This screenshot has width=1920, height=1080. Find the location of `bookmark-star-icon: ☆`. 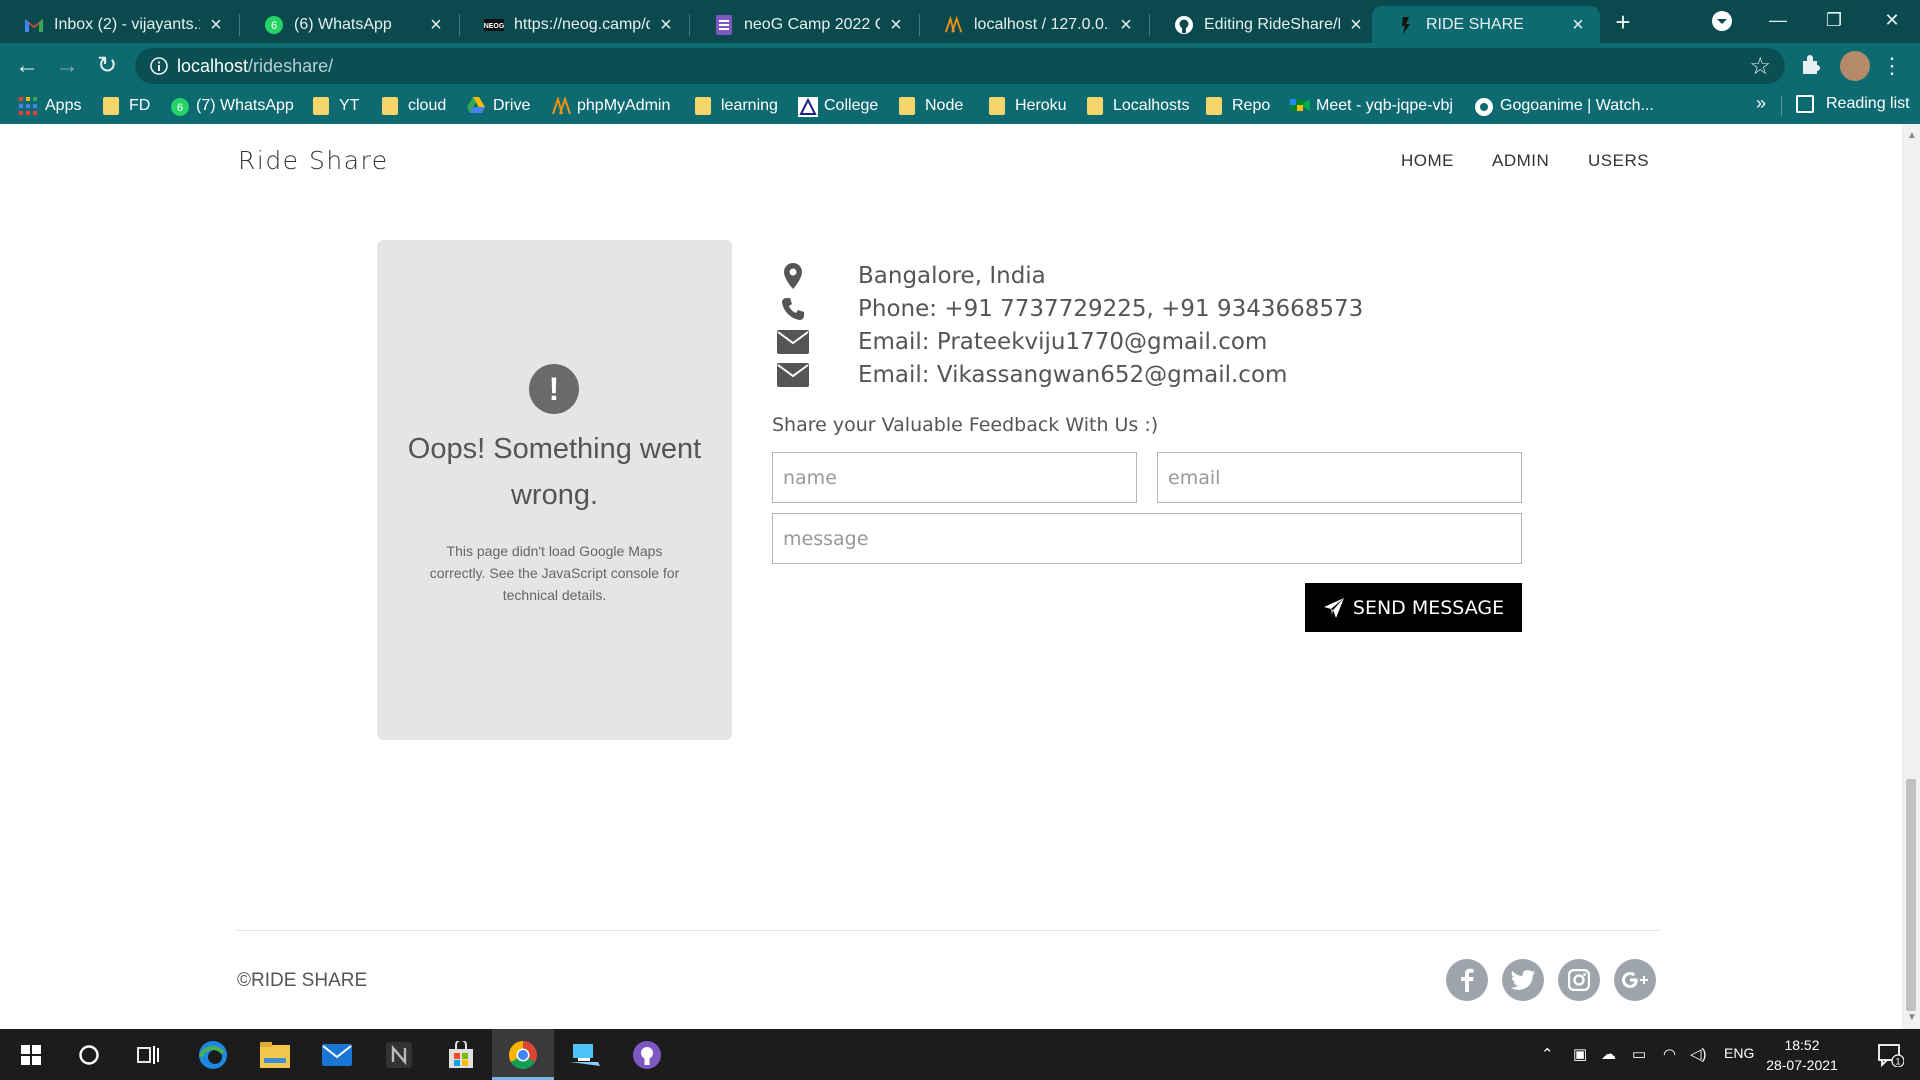

bookmark-star-icon: ☆ is located at coordinates (1760, 66).